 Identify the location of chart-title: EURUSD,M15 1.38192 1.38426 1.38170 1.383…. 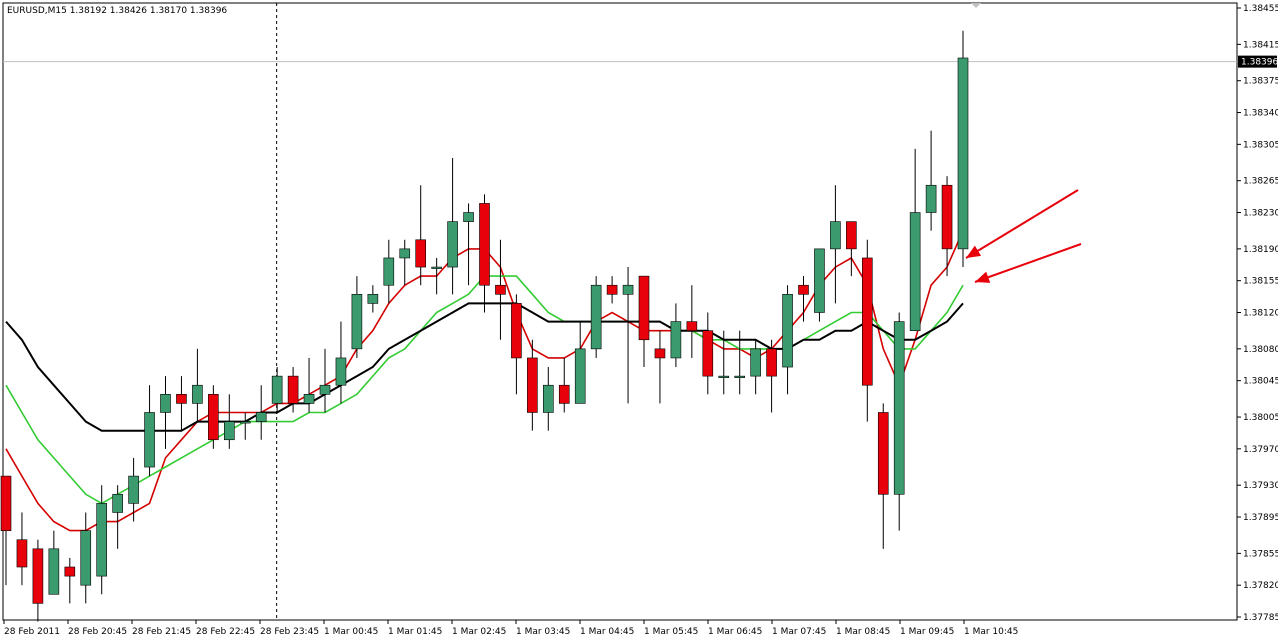
(117, 11).